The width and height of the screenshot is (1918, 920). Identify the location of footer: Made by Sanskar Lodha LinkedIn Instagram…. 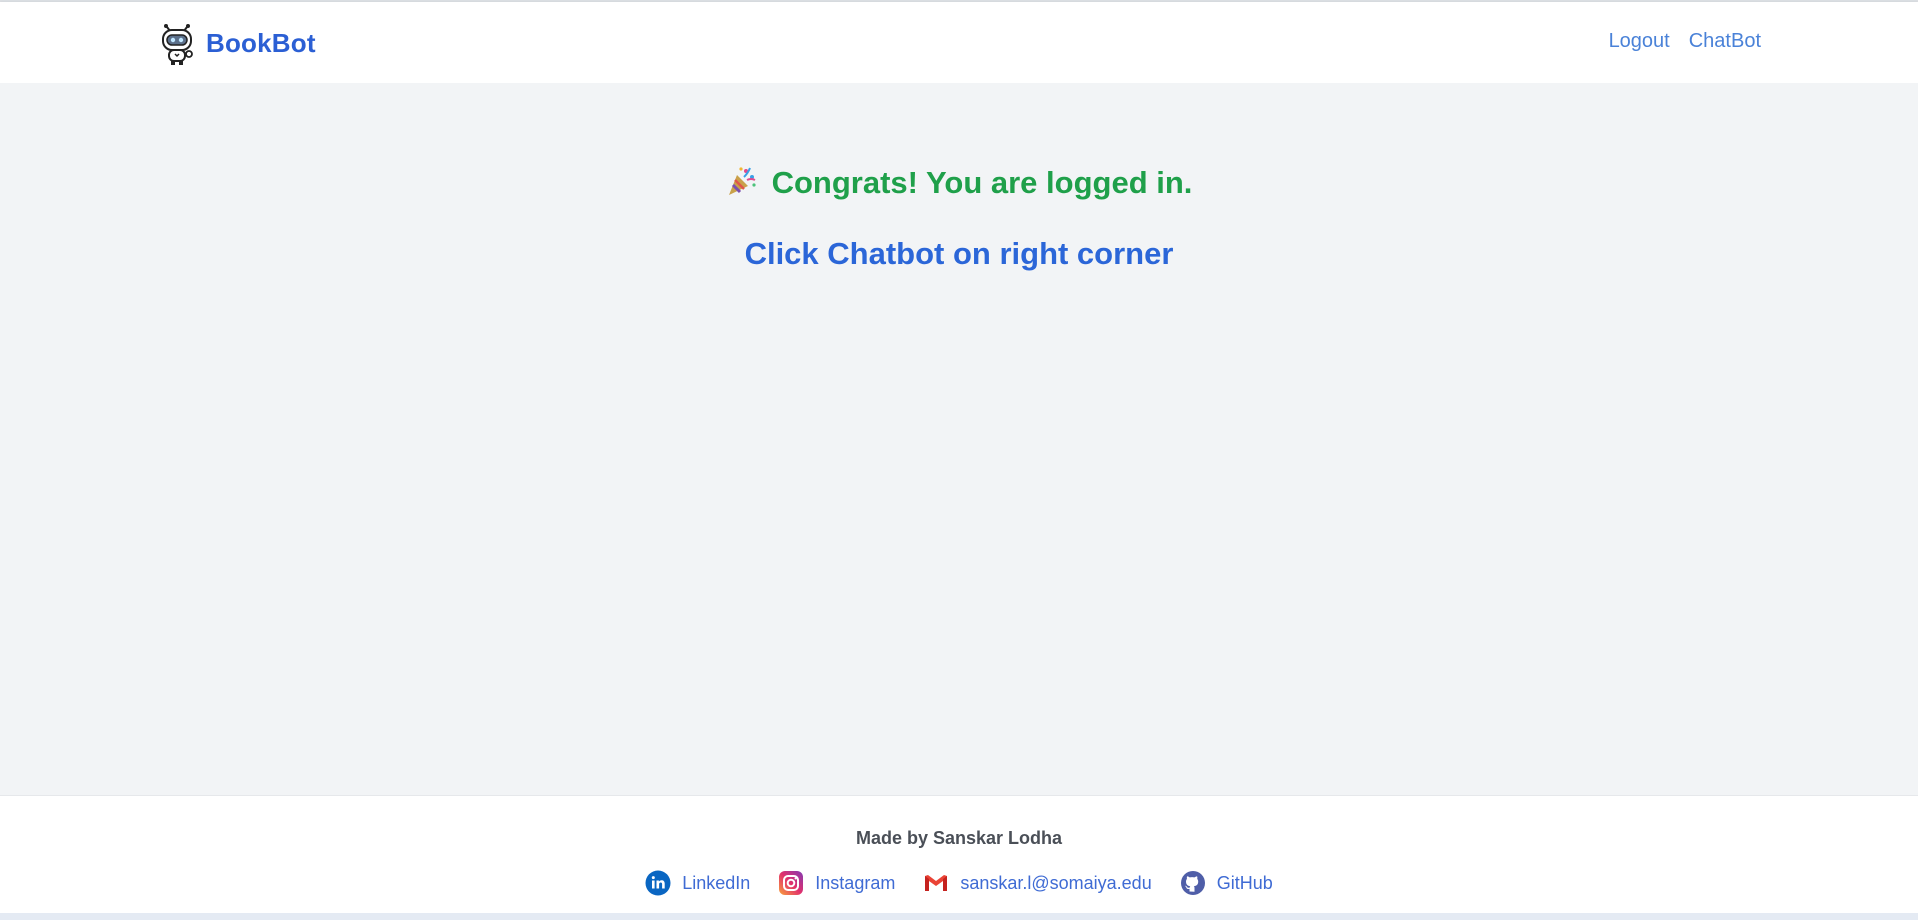
(959, 854).